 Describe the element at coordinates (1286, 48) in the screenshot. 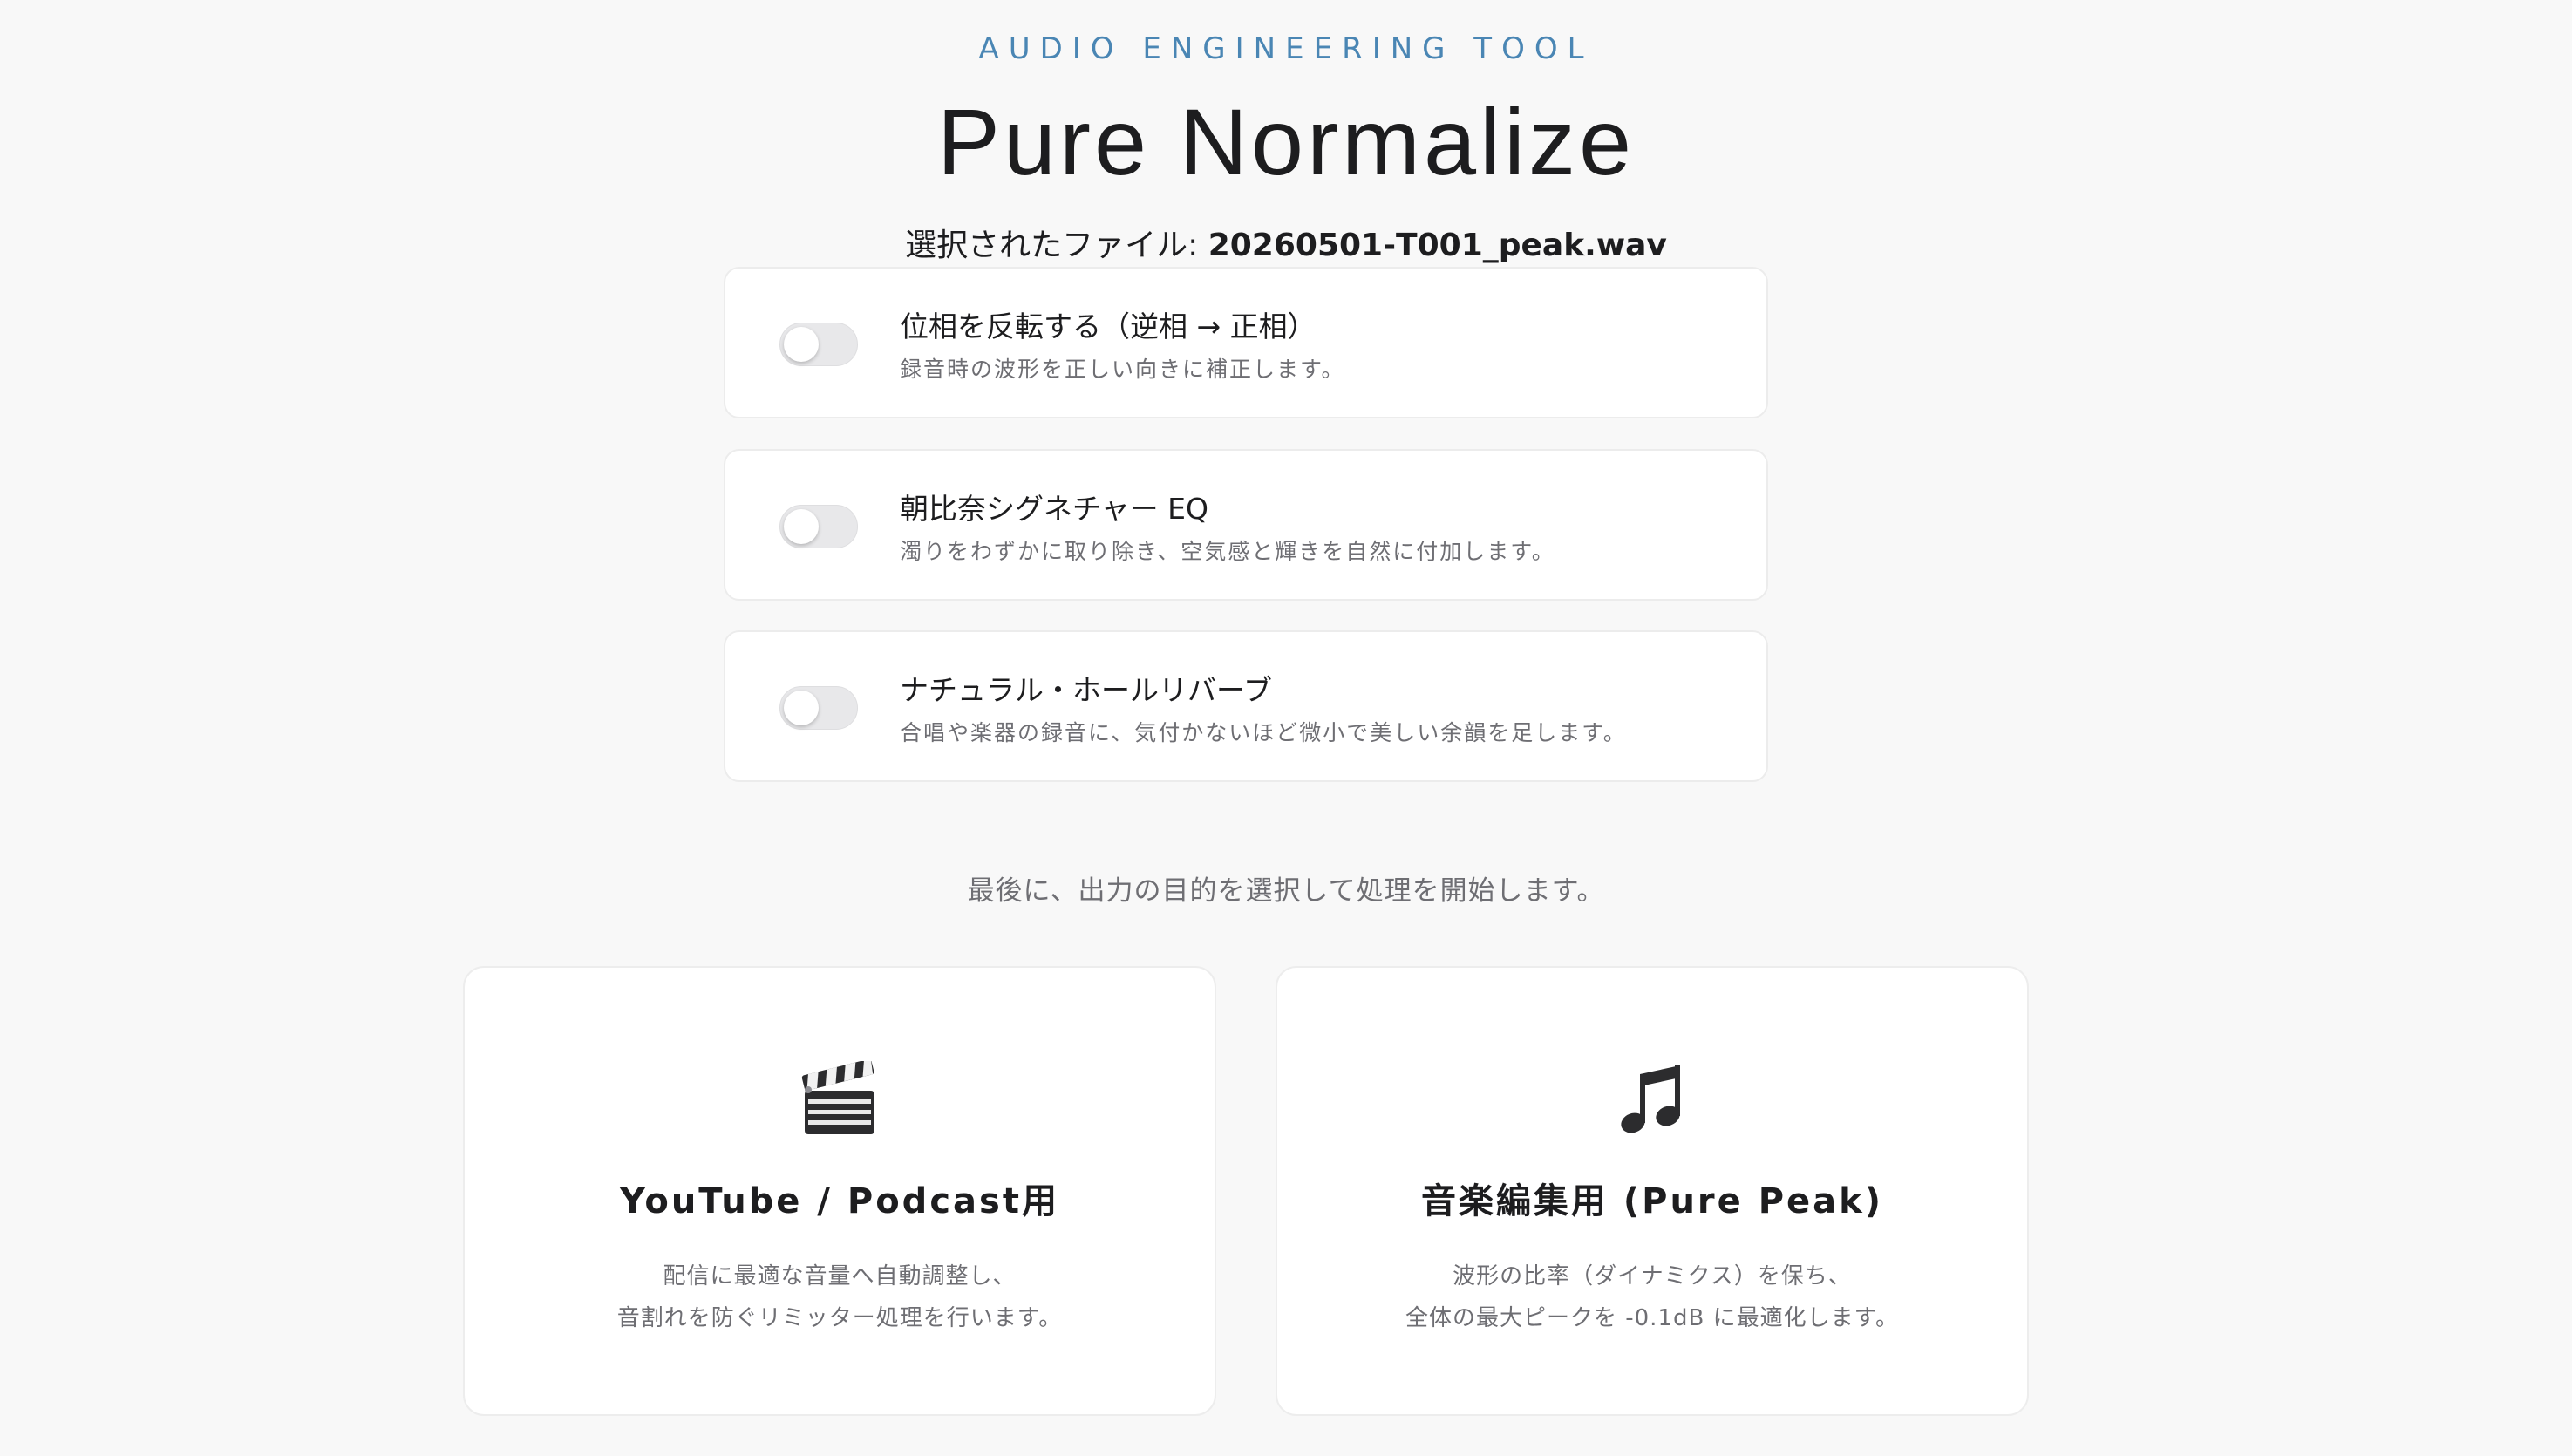

I see `app-eyebrow: AUDIO ENGINEERING TOOL` at that location.